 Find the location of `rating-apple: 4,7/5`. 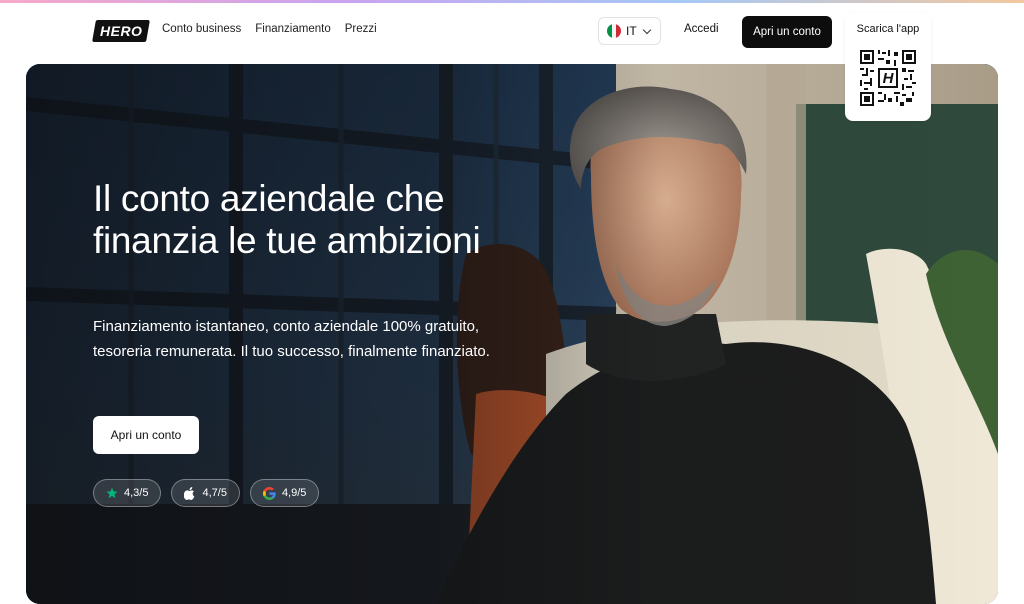

rating-apple: 4,7/5 is located at coordinates (205, 493).